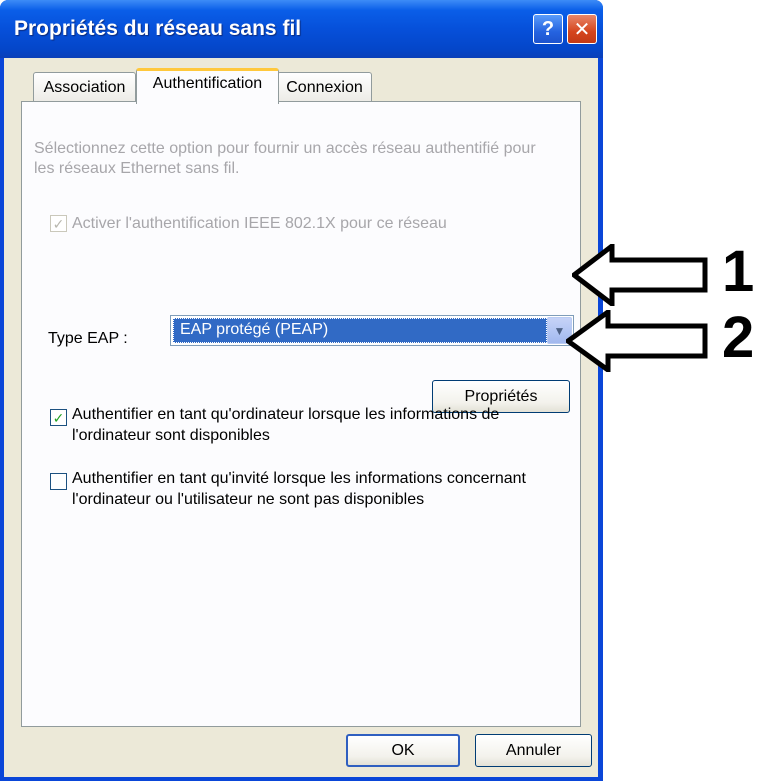 The height and width of the screenshot is (781, 765). I want to click on computer-auth-label-line2: l'ordinateur sont disponibles, so click(171, 435).